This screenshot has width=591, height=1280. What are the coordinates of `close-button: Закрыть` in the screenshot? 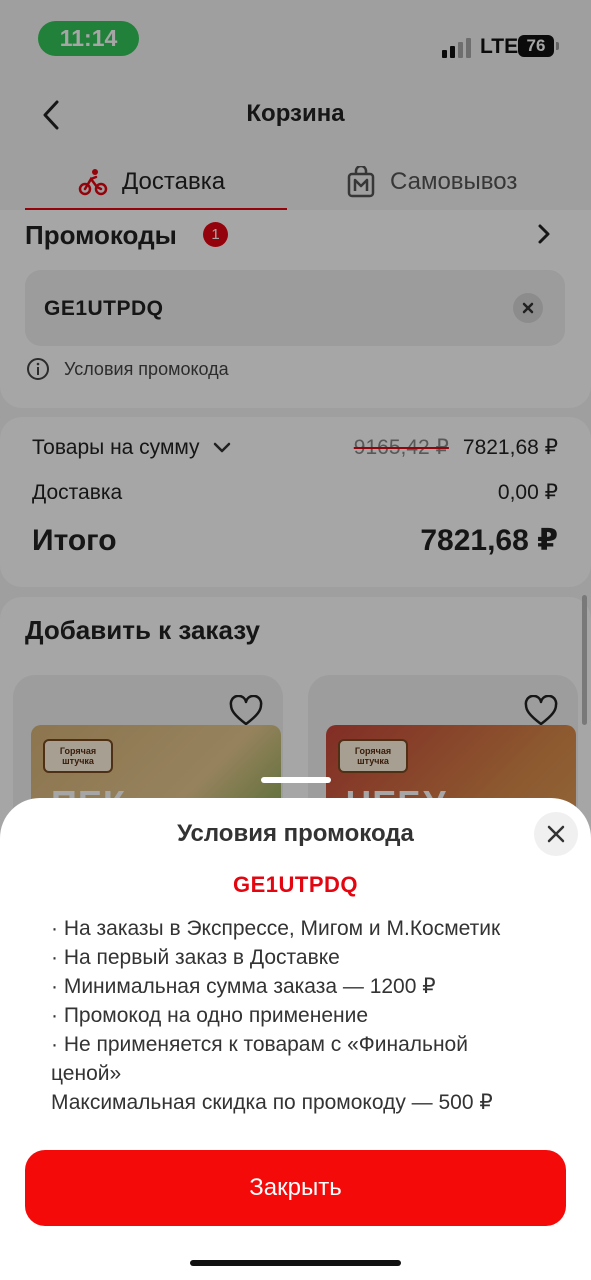 It's located at (295, 1188).